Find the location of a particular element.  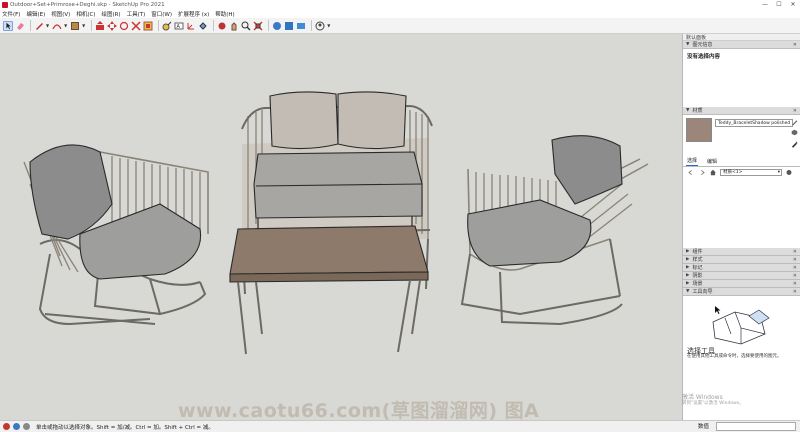

instructor-header: ▼ 工具向导 ✕ is located at coordinates (741, 292).